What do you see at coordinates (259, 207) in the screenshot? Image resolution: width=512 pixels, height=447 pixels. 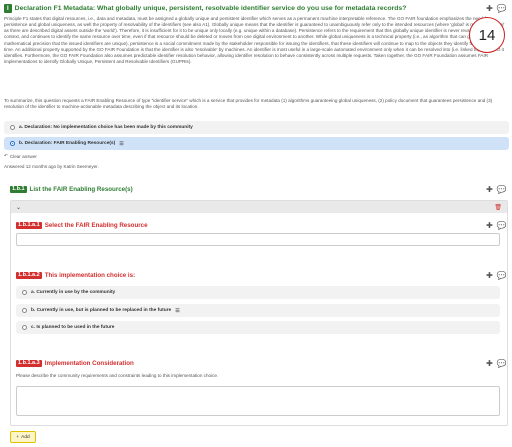 I see `item-toolbar: ⌄ 🗑` at bounding box center [259, 207].